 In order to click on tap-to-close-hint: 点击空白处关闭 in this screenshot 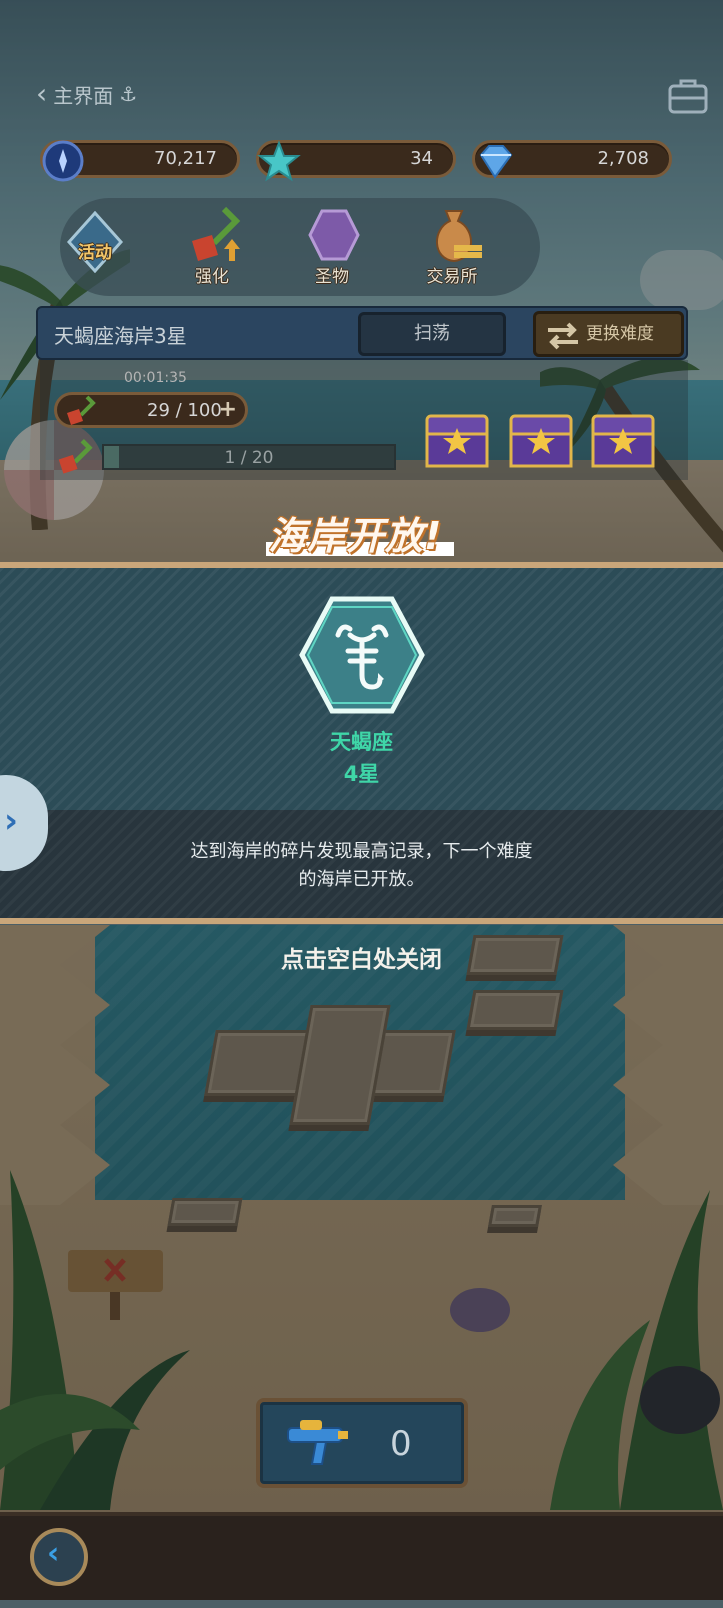, I will do `click(361, 957)`.